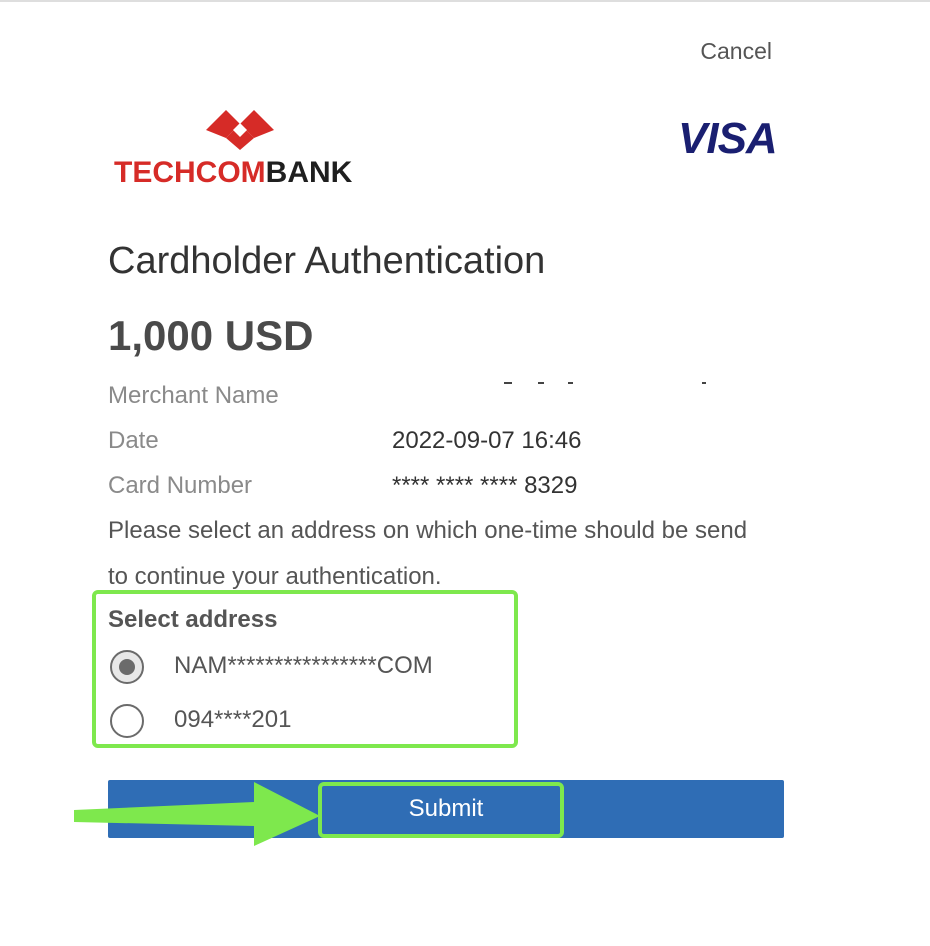 Image resolution: width=930 pixels, height=946 pixels. Describe the element at coordinates (309, 172) in the screenshot. I see `bank-name-part2: BANK` at that location.